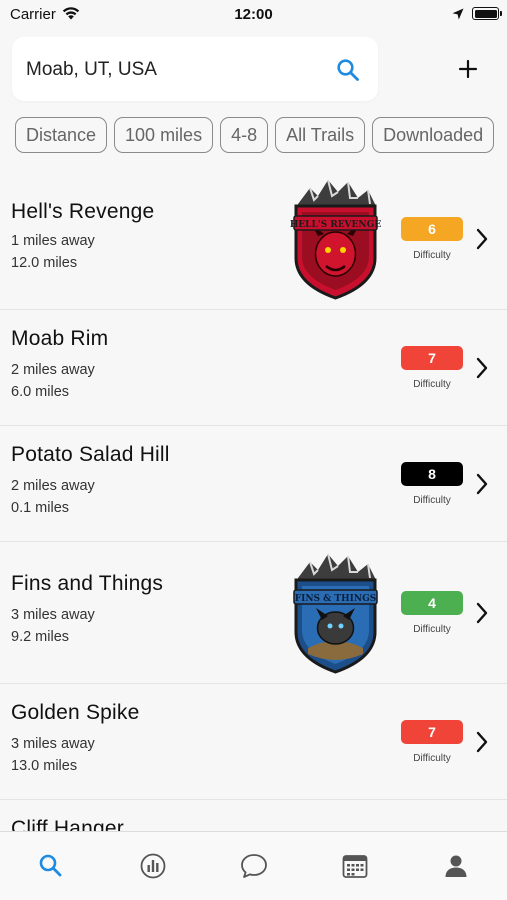 The image size is (507, 900). I want to click on difficulty-badge: 6, so click(432, 229).